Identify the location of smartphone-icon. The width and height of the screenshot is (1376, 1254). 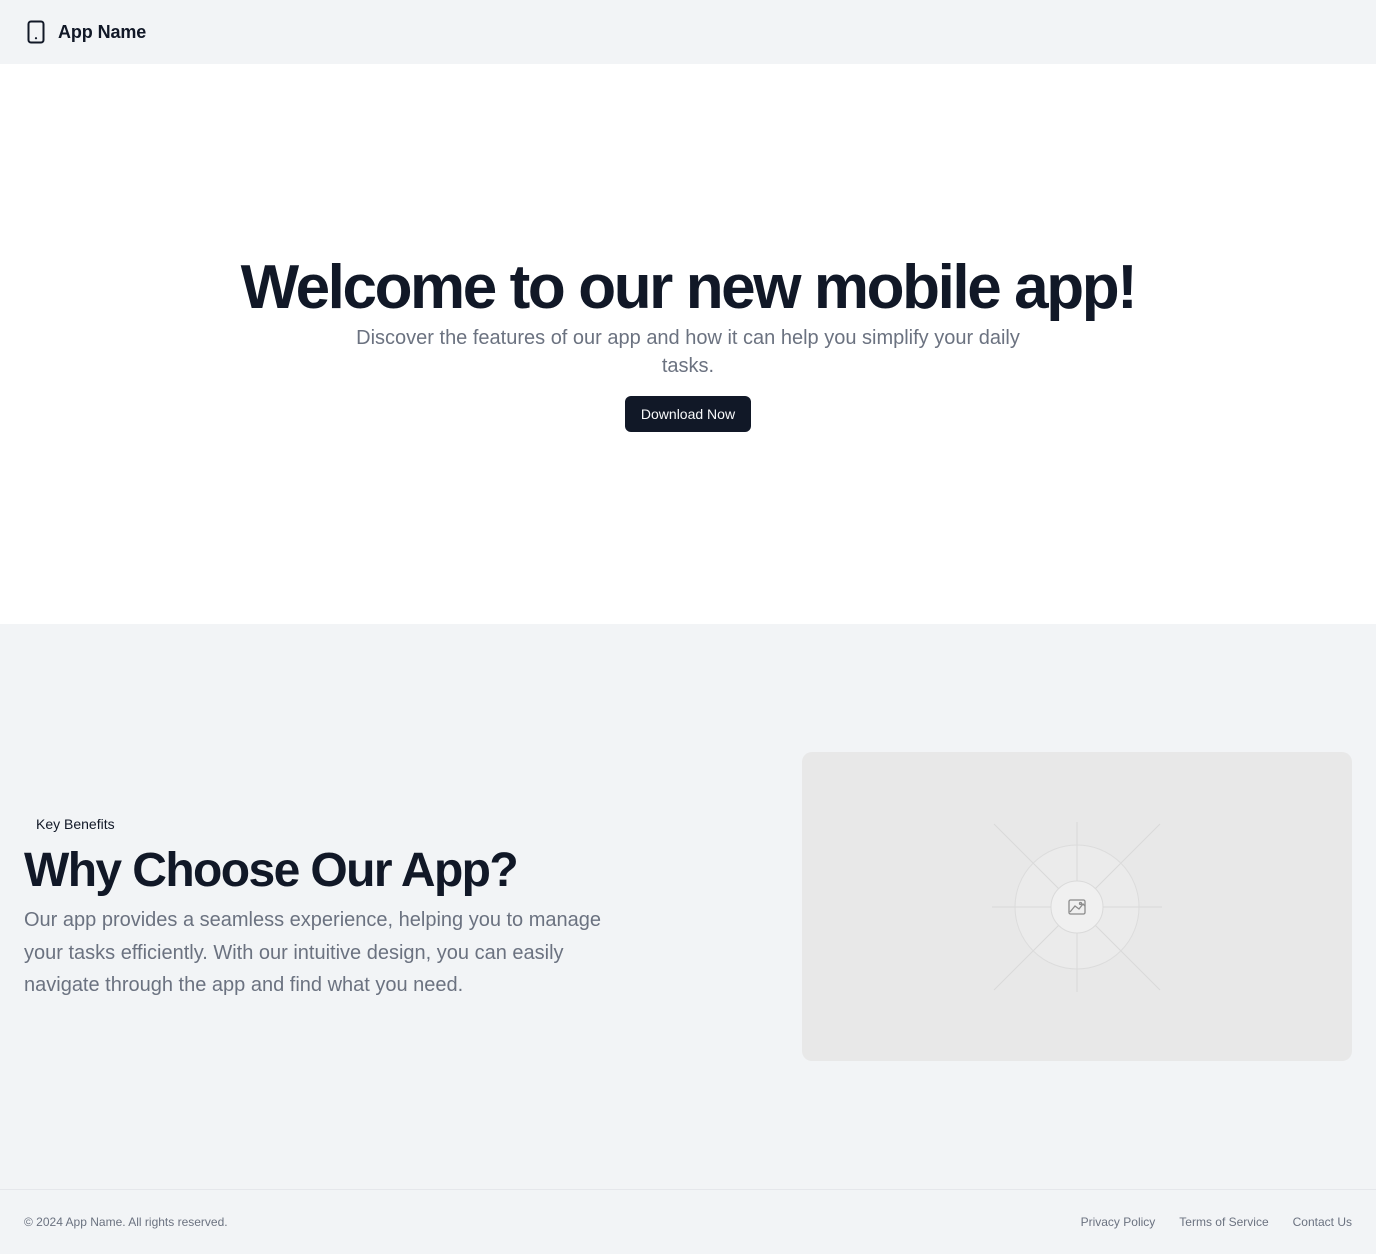
(36, 32).